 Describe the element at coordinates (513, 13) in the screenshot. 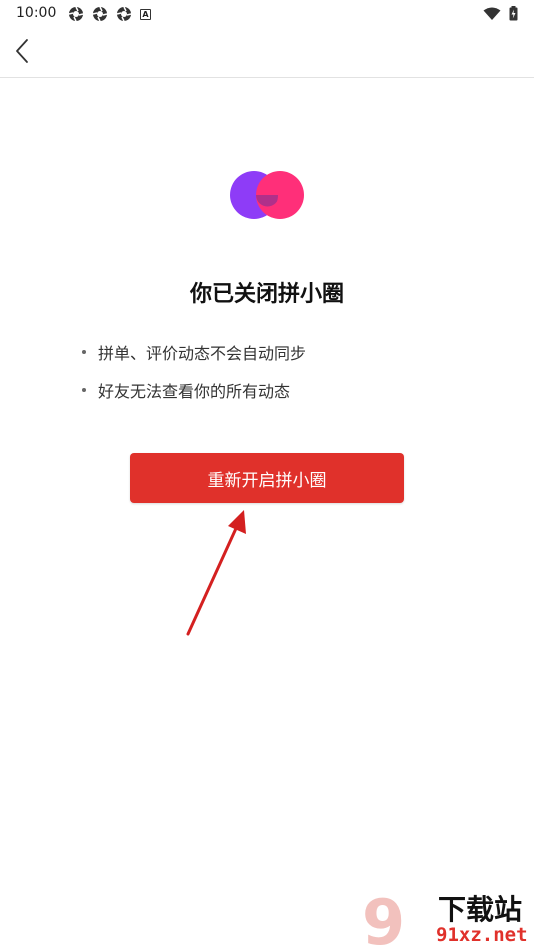

I see `battery-charging-icon` at that location.